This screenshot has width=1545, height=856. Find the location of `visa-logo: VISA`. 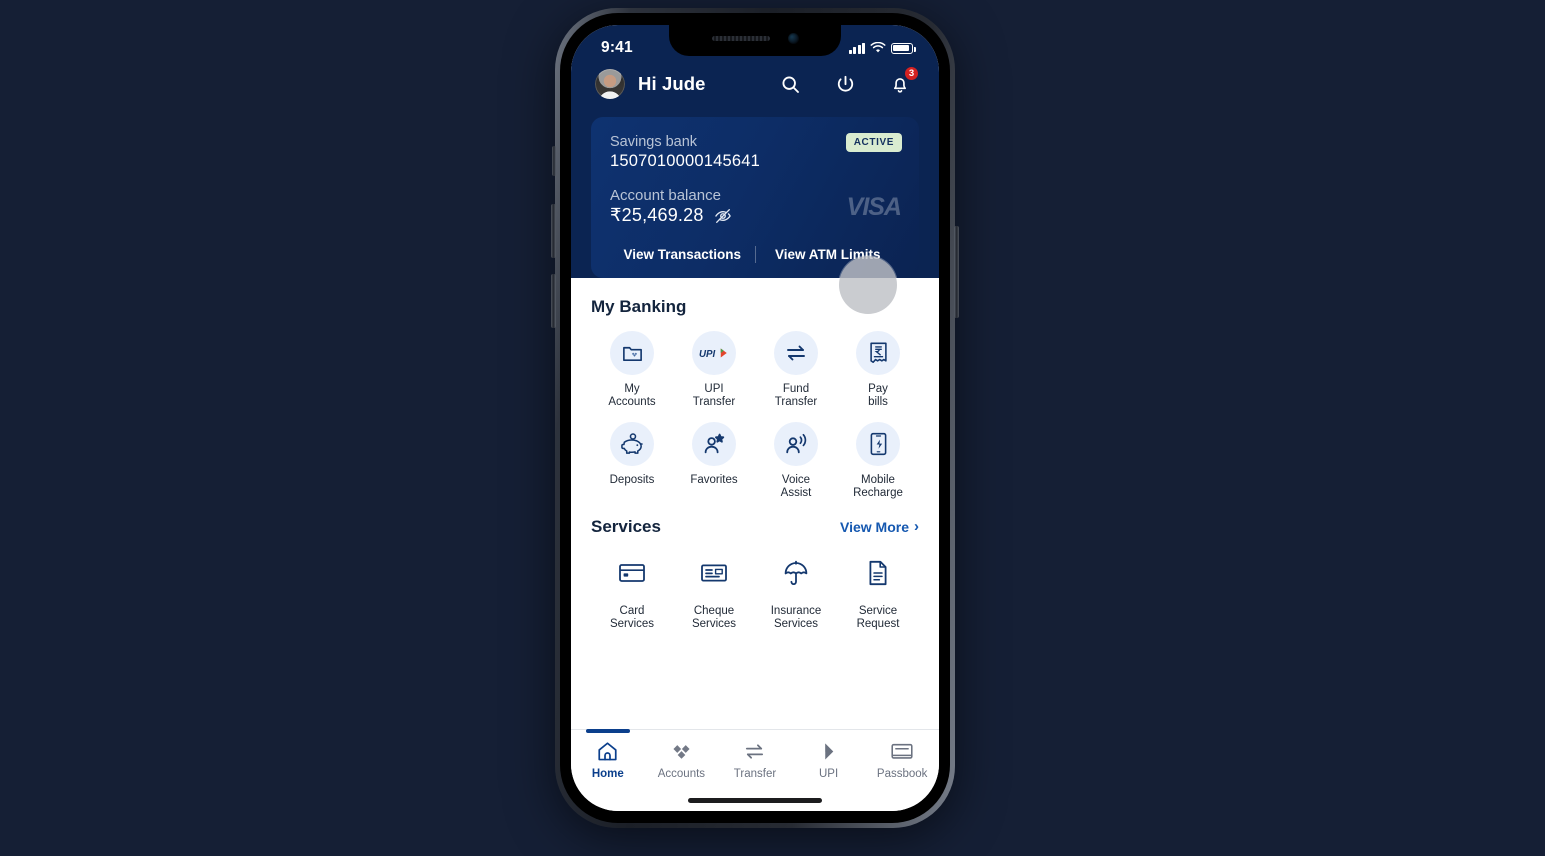

visa-logo: VISA is located at coordinates (874, 207).